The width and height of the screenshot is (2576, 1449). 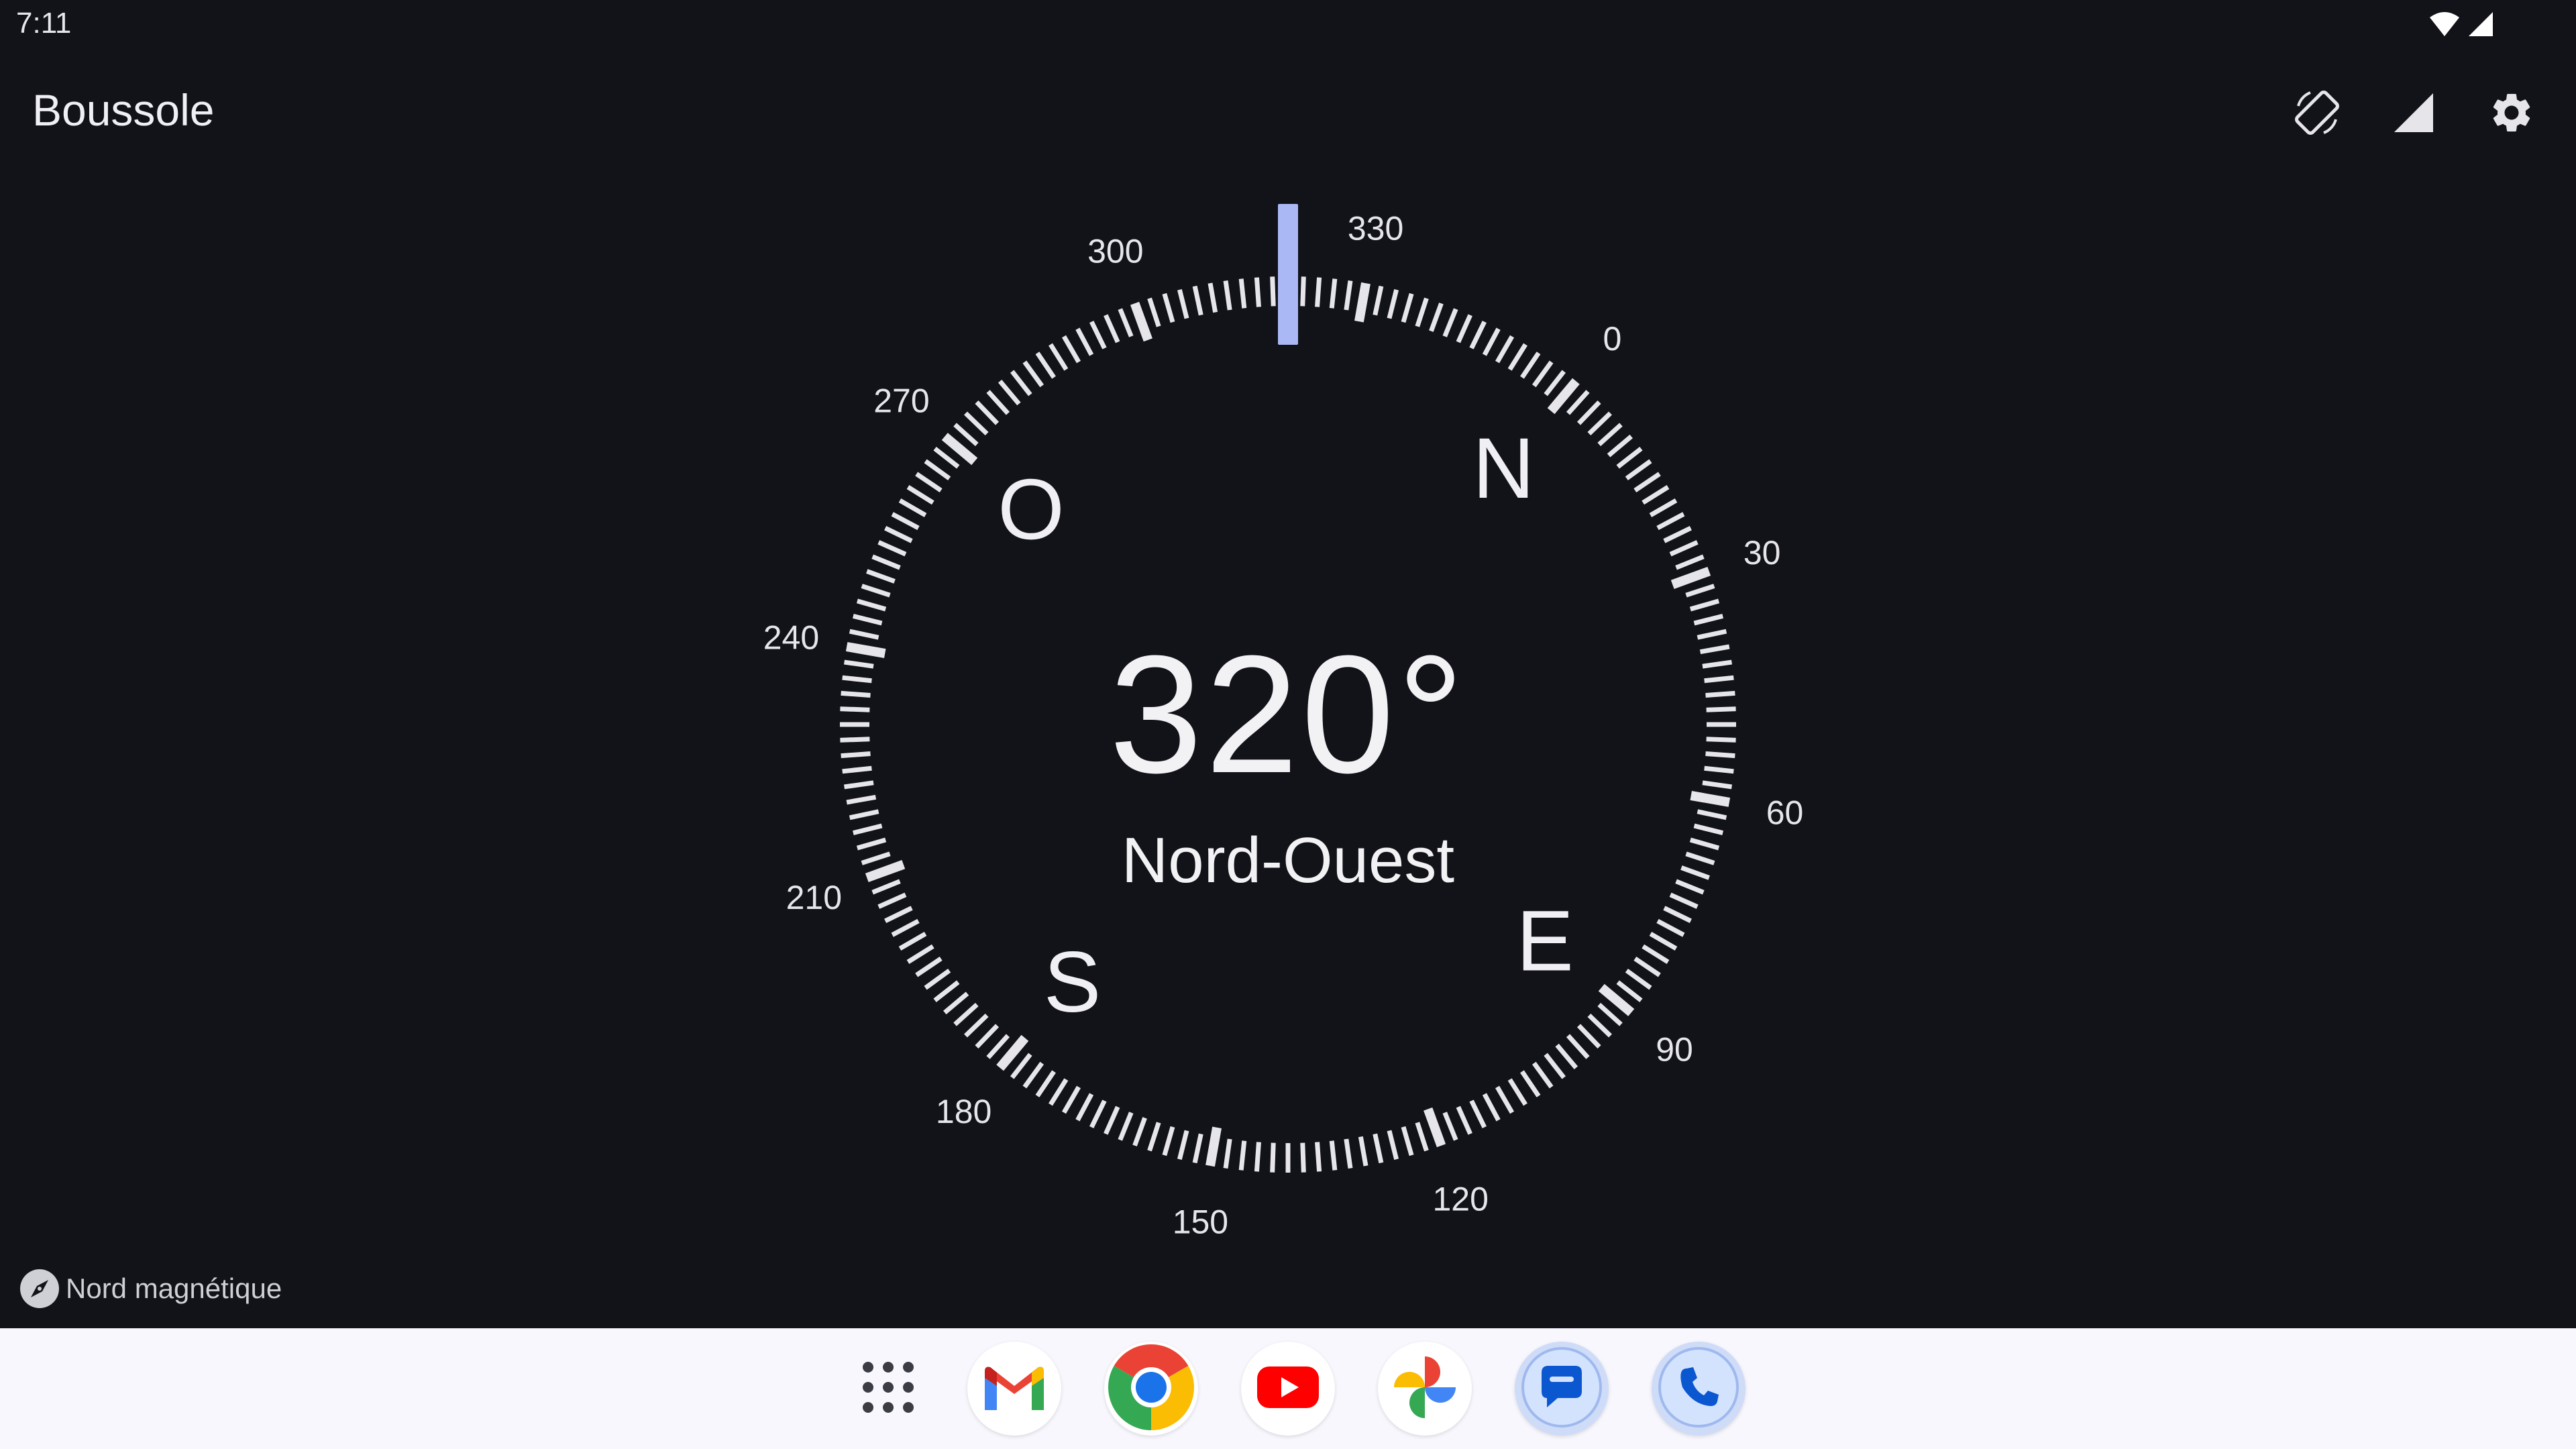 I want to click on degree-label-300: 300, so click(x=1115, y=251).